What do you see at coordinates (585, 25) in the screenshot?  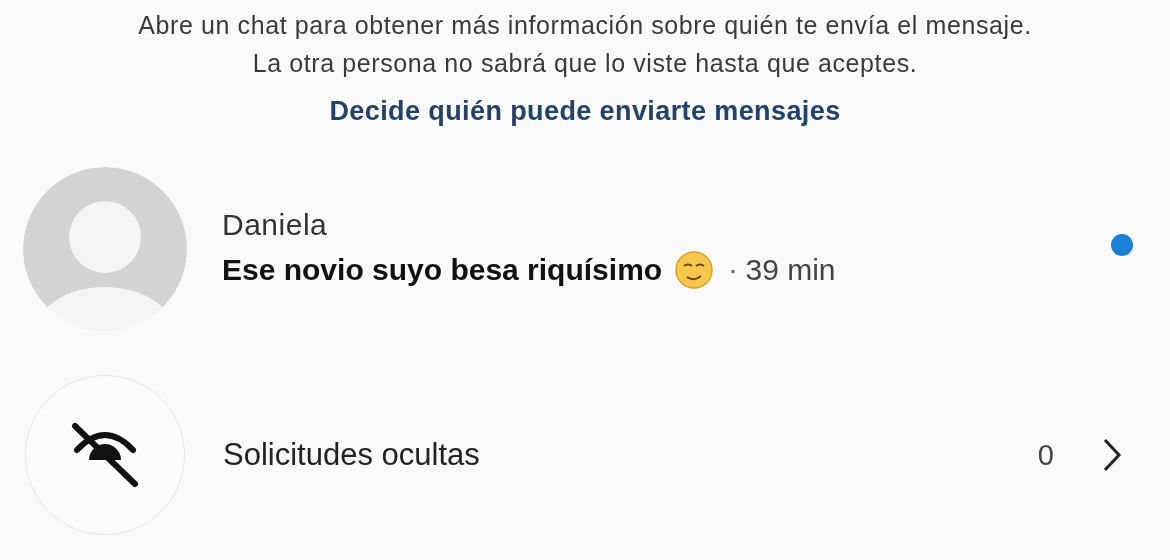 I see `info-text: Abre un chat para obtener más información sobre quién te envía el mensaje.` at bounding box center [585, 25].